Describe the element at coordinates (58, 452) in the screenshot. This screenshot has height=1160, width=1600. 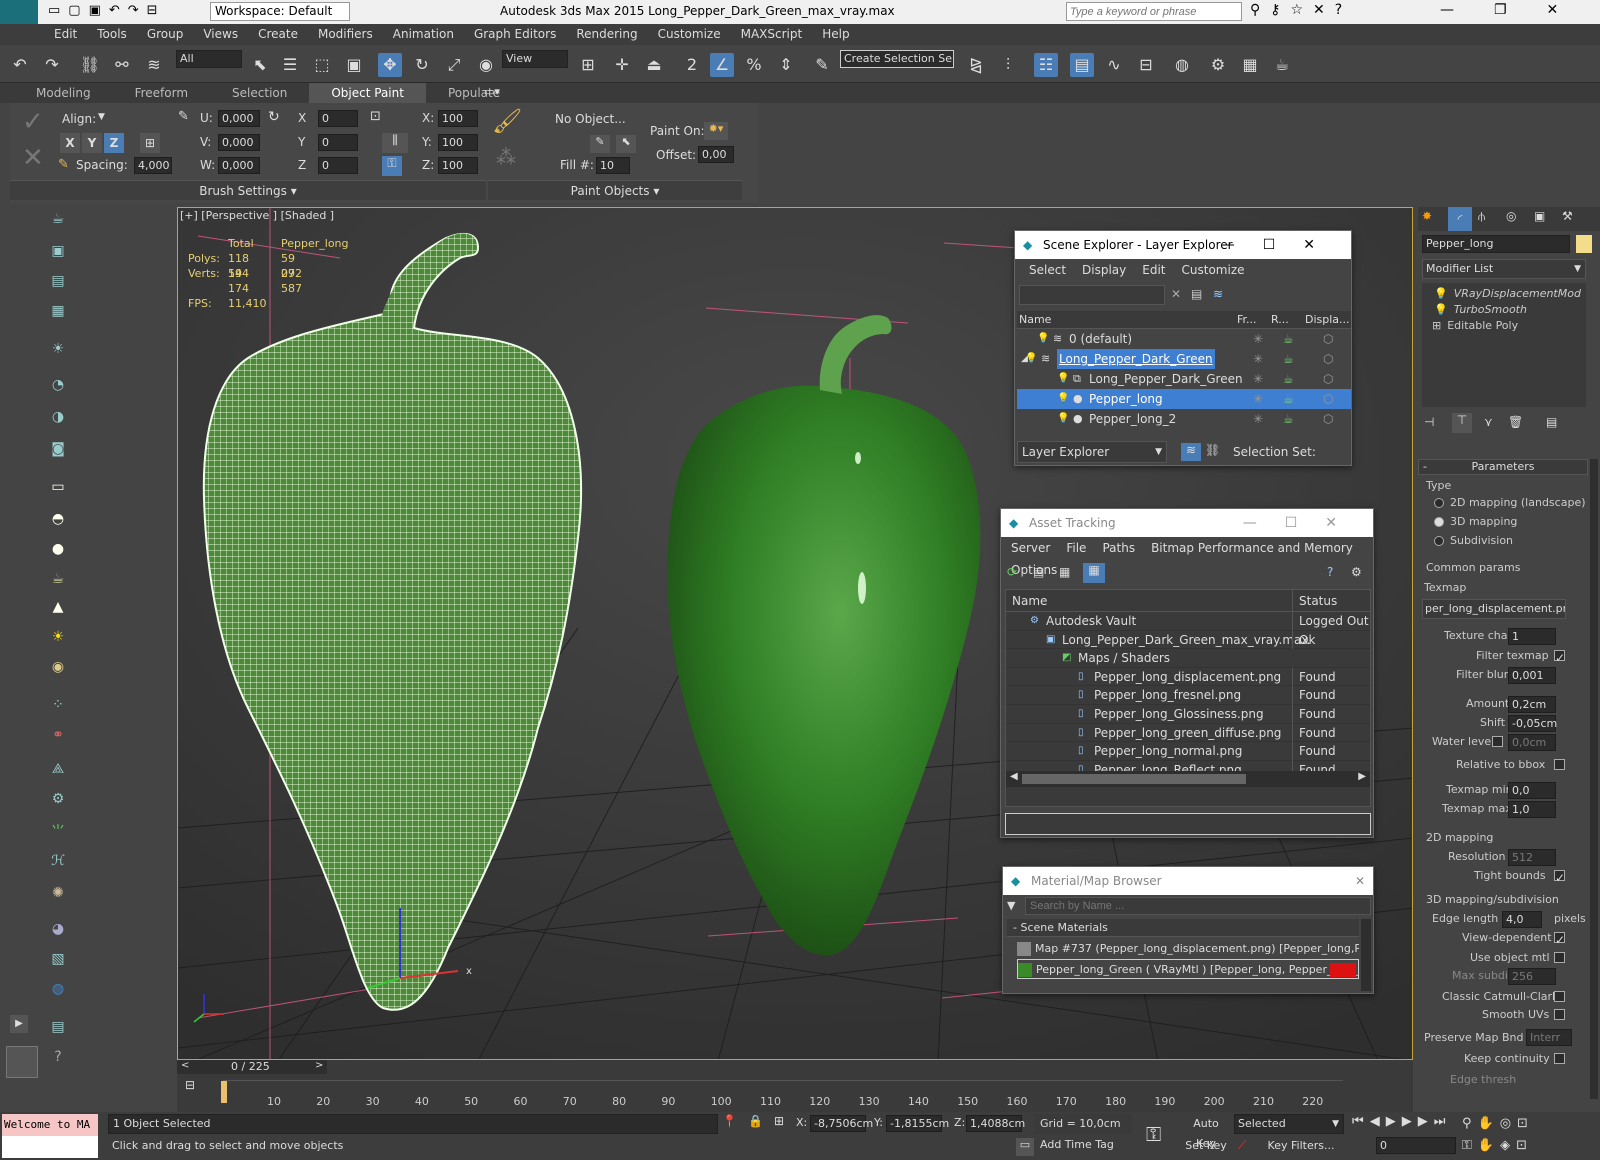
I see `video-icon: ◙` at that location.